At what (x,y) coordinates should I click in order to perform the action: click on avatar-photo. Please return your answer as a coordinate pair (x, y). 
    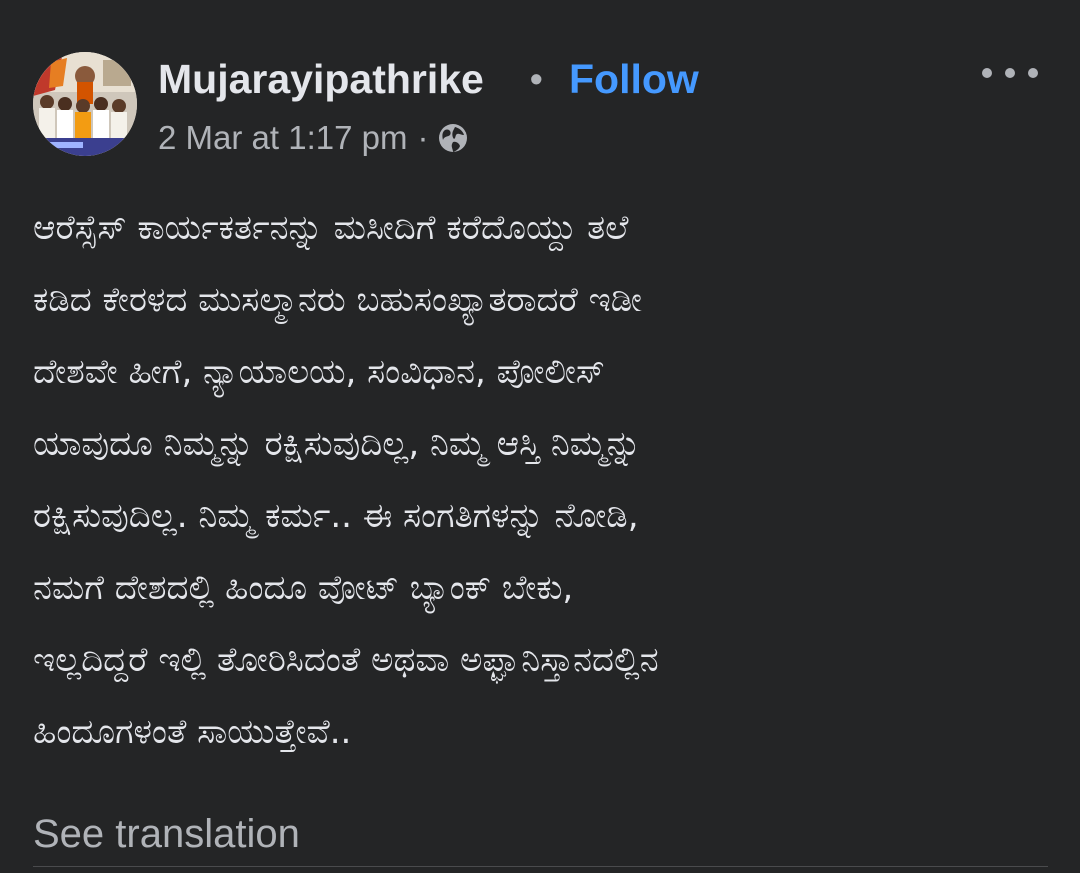
    Looking at the image, I should click on (85, 104).